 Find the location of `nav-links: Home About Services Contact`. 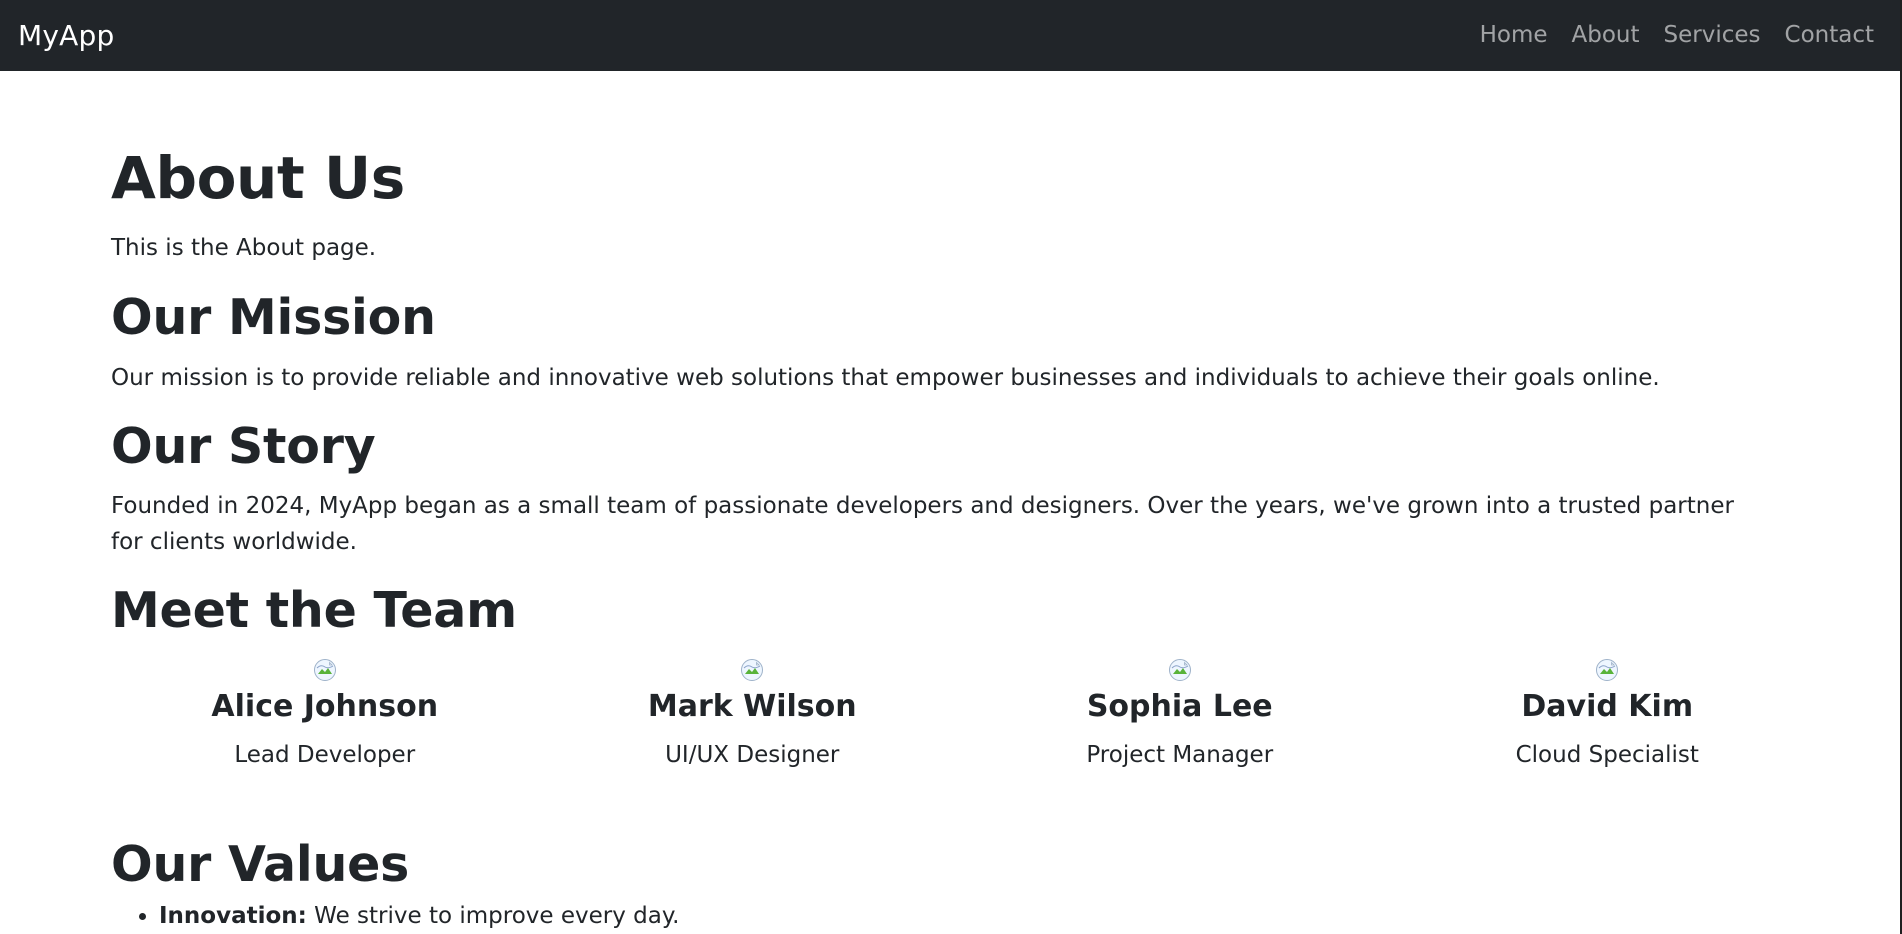

nav-links: Home About Services Contact is located at coordinates (1677, 35).